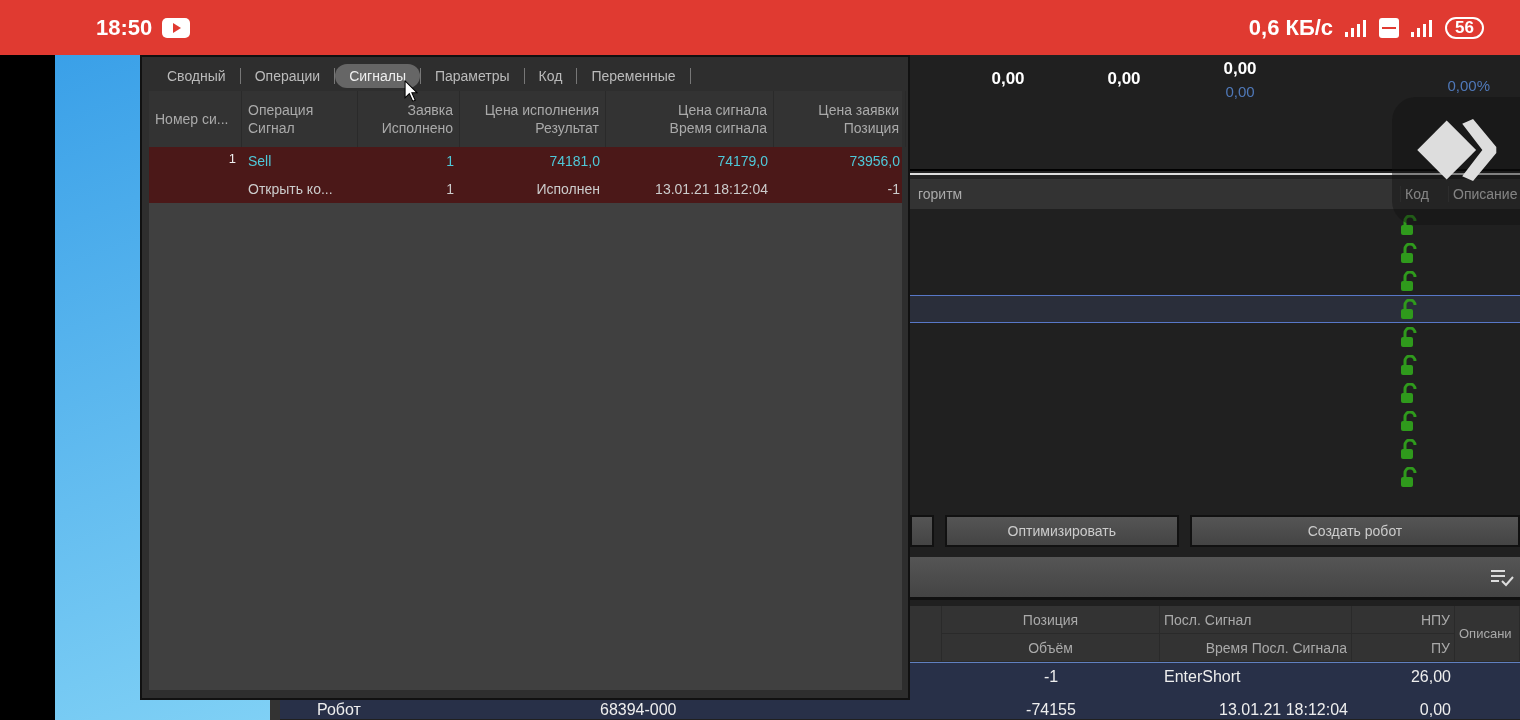  What do you see at coordinates (1440, 647) in the screenshot?
I see `column-header: ПУ` at bounding box center [1440, 647].